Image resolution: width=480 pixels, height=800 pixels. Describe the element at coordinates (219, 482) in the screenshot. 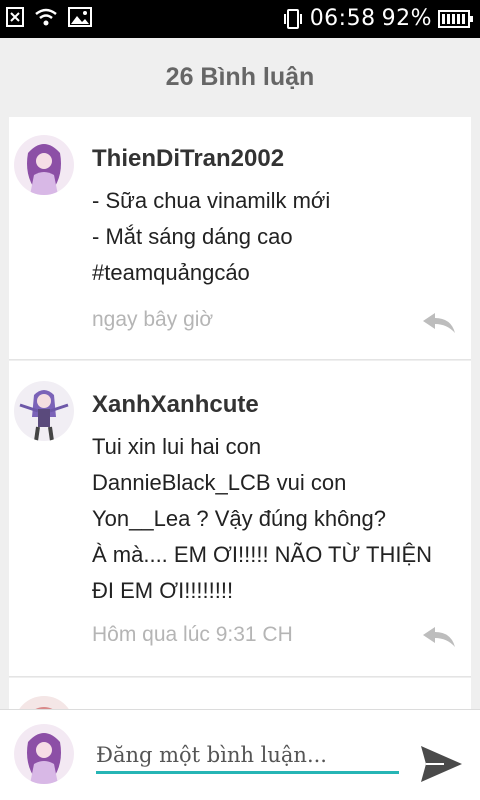

I see `comment-line: DannieBlack_LCB vui con` at that location.